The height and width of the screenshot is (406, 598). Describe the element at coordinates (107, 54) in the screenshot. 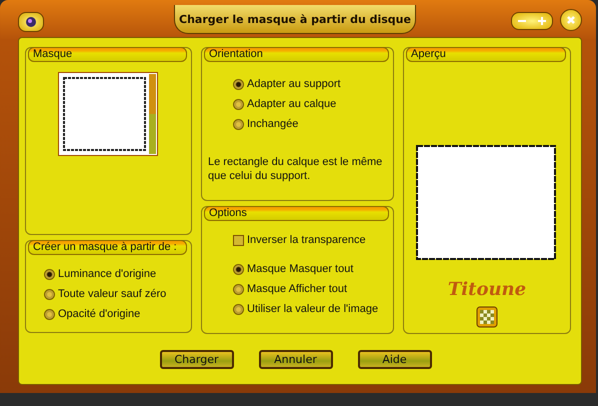

I see `group-title: Masque` at that location.